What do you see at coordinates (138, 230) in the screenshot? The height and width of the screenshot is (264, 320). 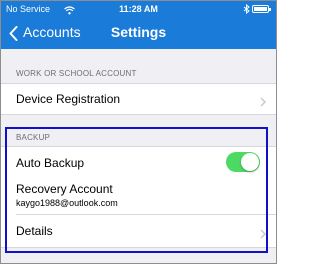 I see `details-row: Details` at bounding box center [138, 230].